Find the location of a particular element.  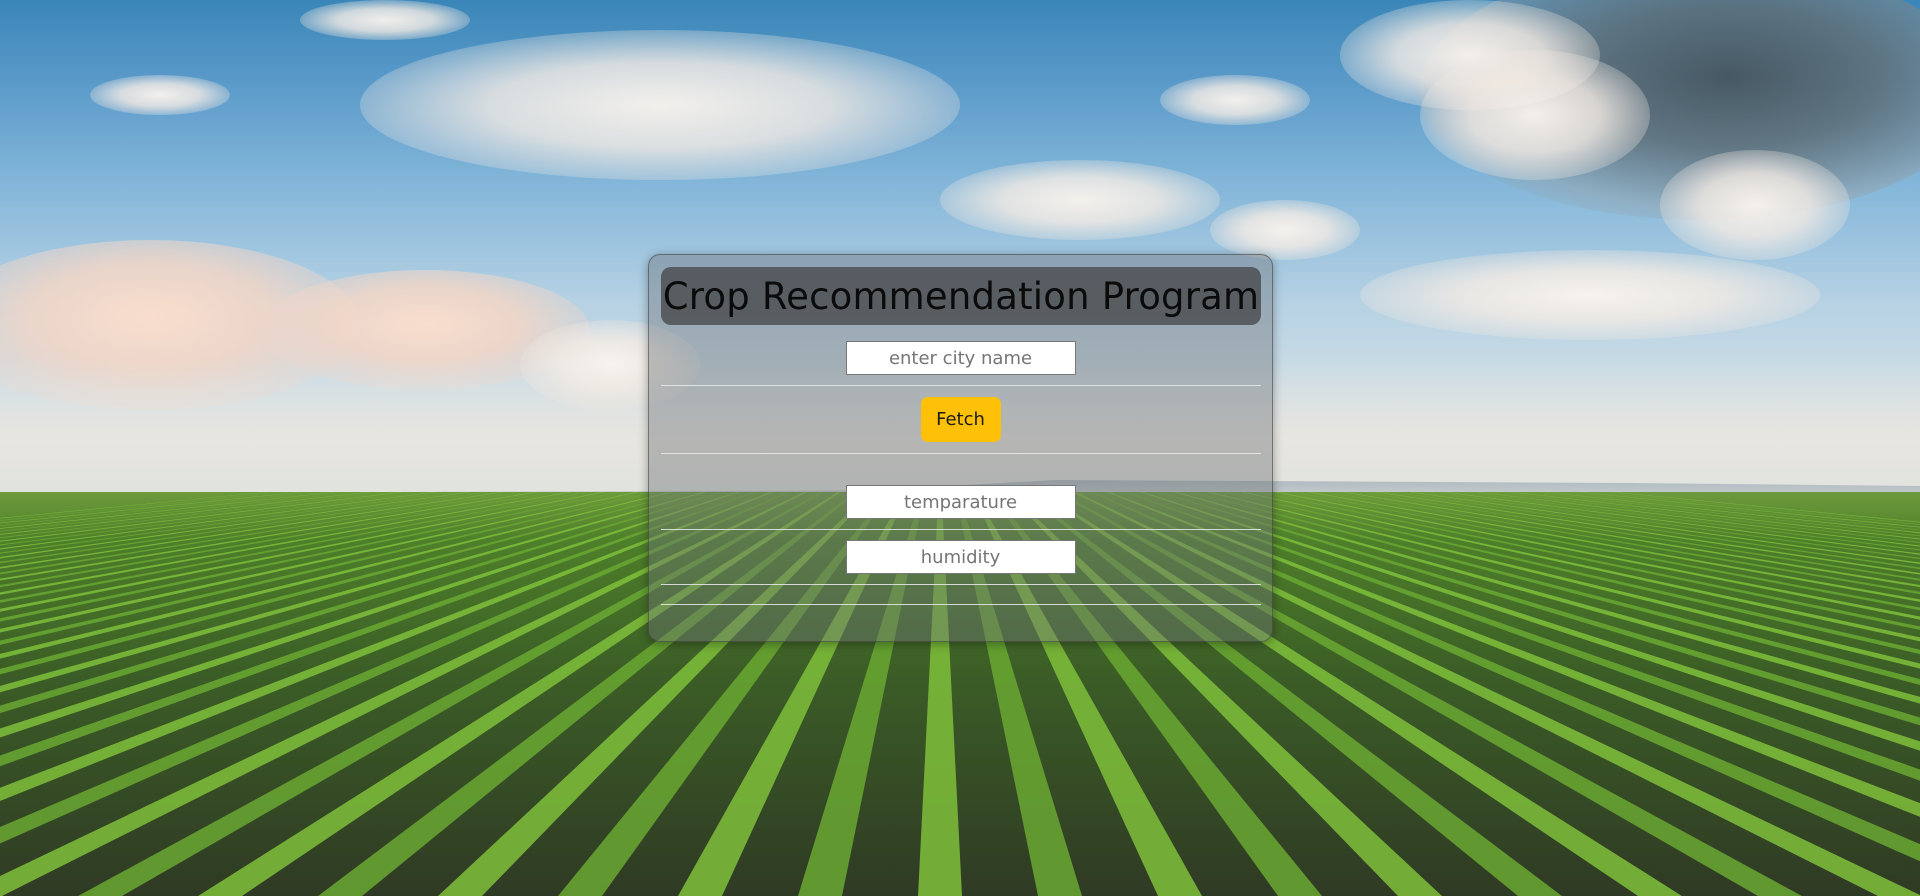

fetch-button: Fetch is located at coordinates (960, 419).